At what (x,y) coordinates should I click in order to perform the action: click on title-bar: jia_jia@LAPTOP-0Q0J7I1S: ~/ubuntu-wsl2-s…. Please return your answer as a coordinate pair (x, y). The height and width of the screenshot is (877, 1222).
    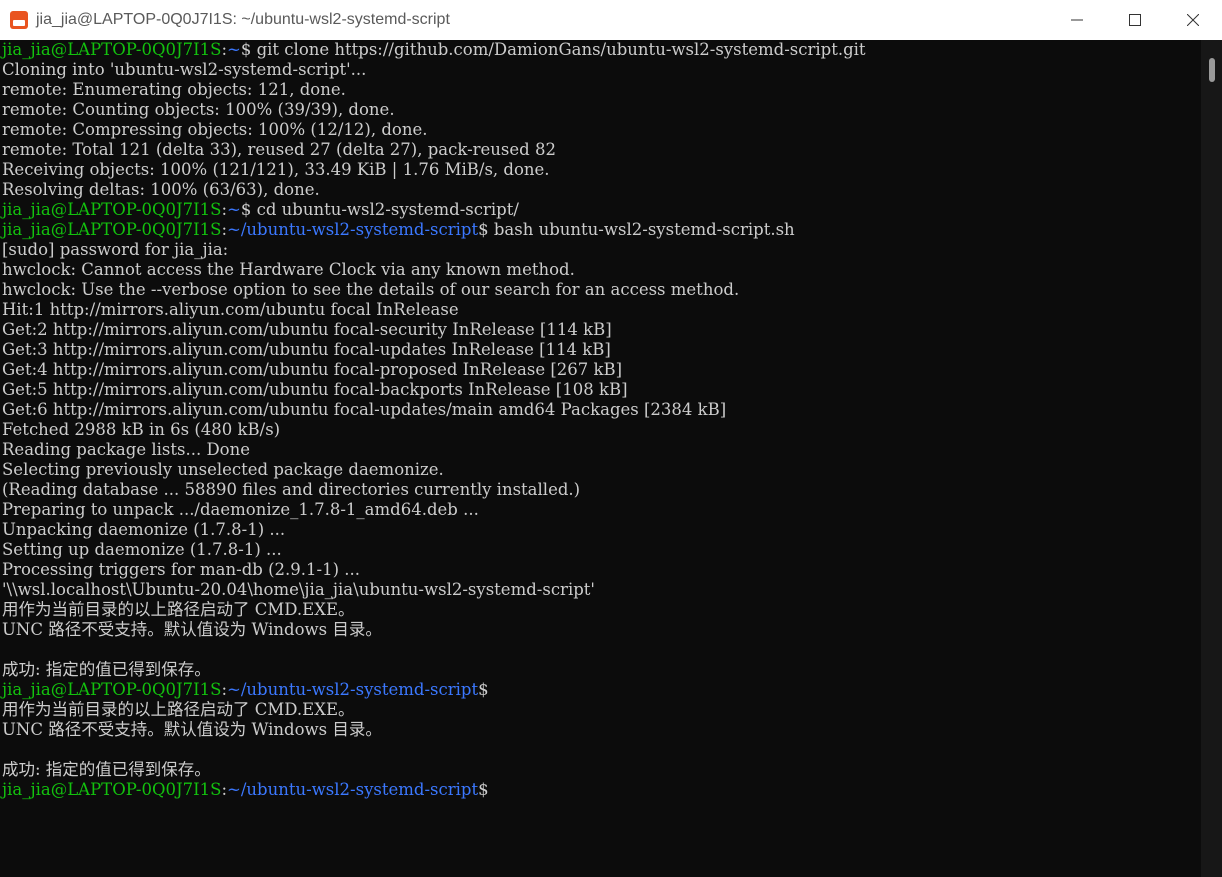
    Looking at the image, I should click on (611, 20).